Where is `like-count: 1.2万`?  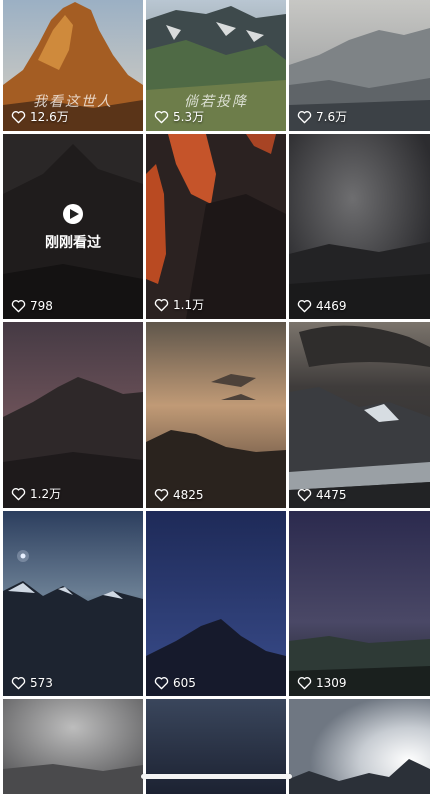 like-count: 1.2万 is located at coordinates (36, 493).